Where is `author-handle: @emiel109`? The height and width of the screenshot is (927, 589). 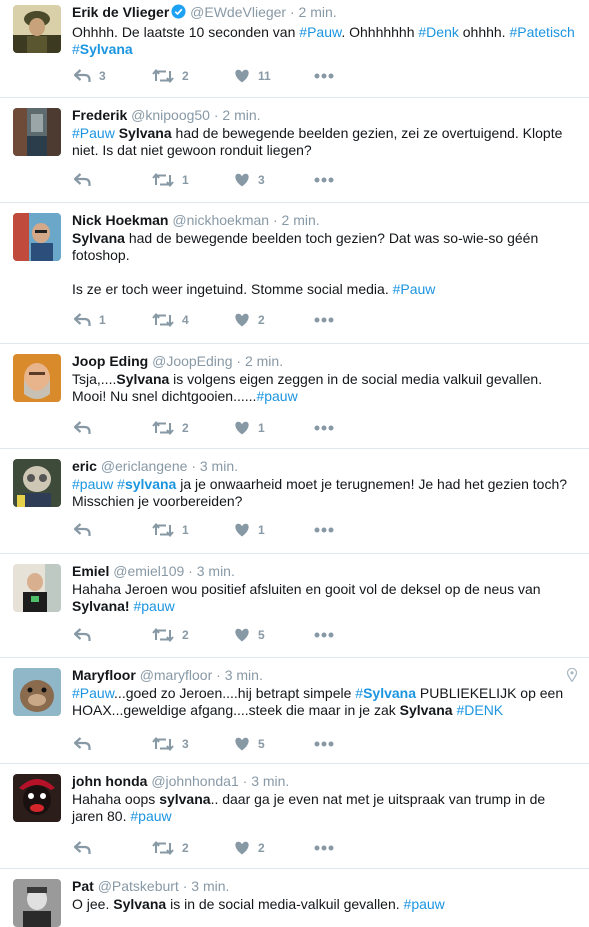 author-handle: @emiel109 is located at coordinates (148, 571).